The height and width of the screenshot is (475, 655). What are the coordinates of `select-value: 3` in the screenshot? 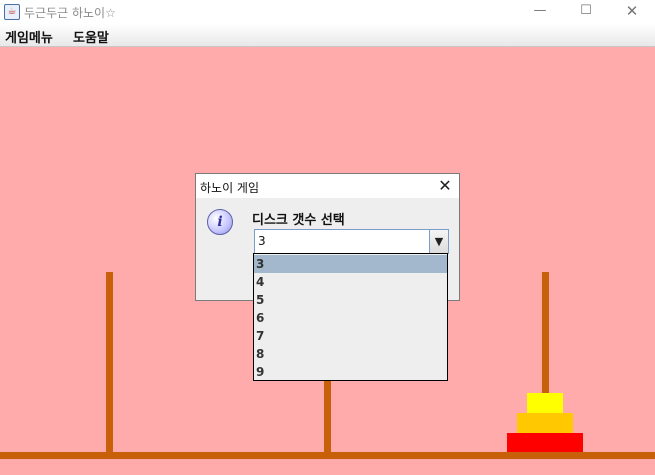 It's located at (262, 241).